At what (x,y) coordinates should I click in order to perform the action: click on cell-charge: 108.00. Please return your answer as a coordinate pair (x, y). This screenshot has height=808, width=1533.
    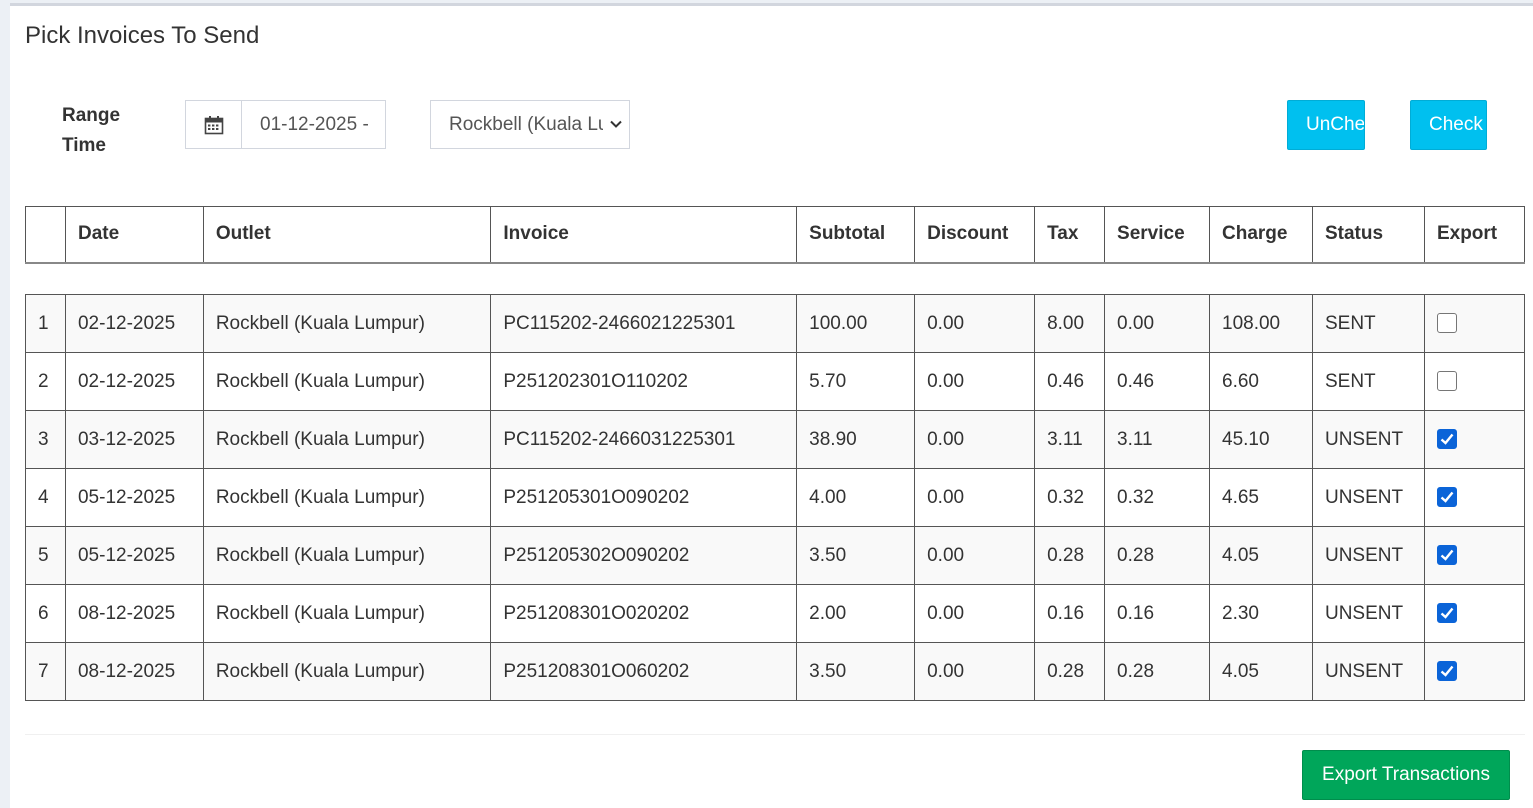
    Looking at the image, I should click on (1261, 323).